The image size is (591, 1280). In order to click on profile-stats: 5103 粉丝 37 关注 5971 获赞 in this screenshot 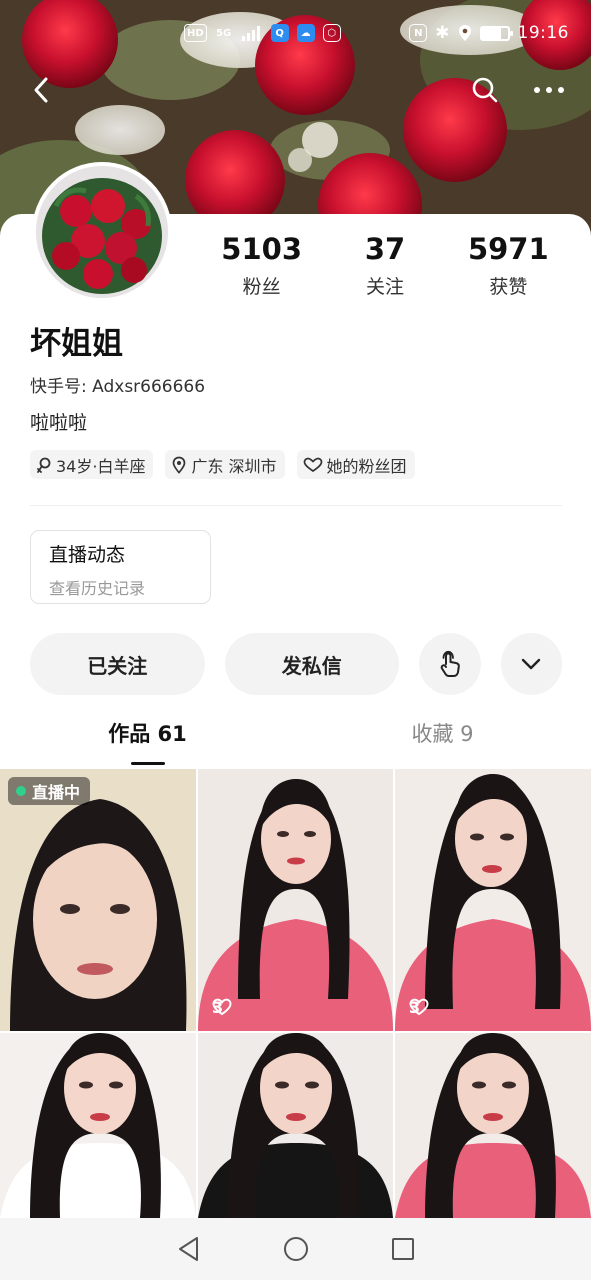, I will do `click(385, 265)`.